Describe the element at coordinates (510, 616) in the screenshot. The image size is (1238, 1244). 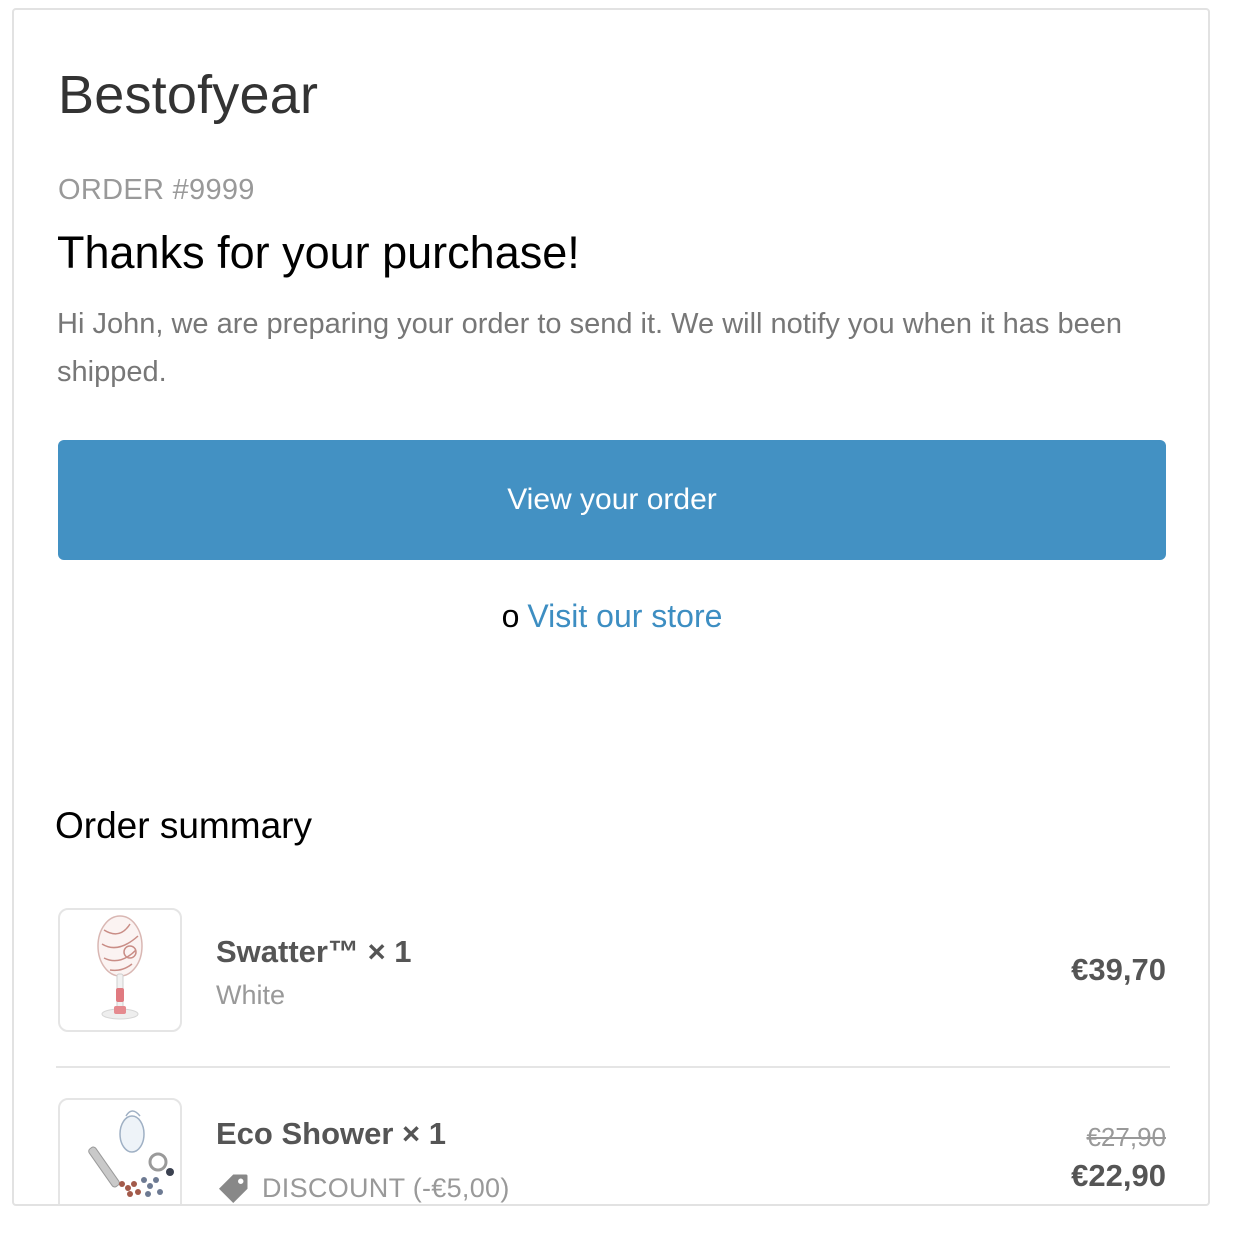
I see `or-text: o` at that location.